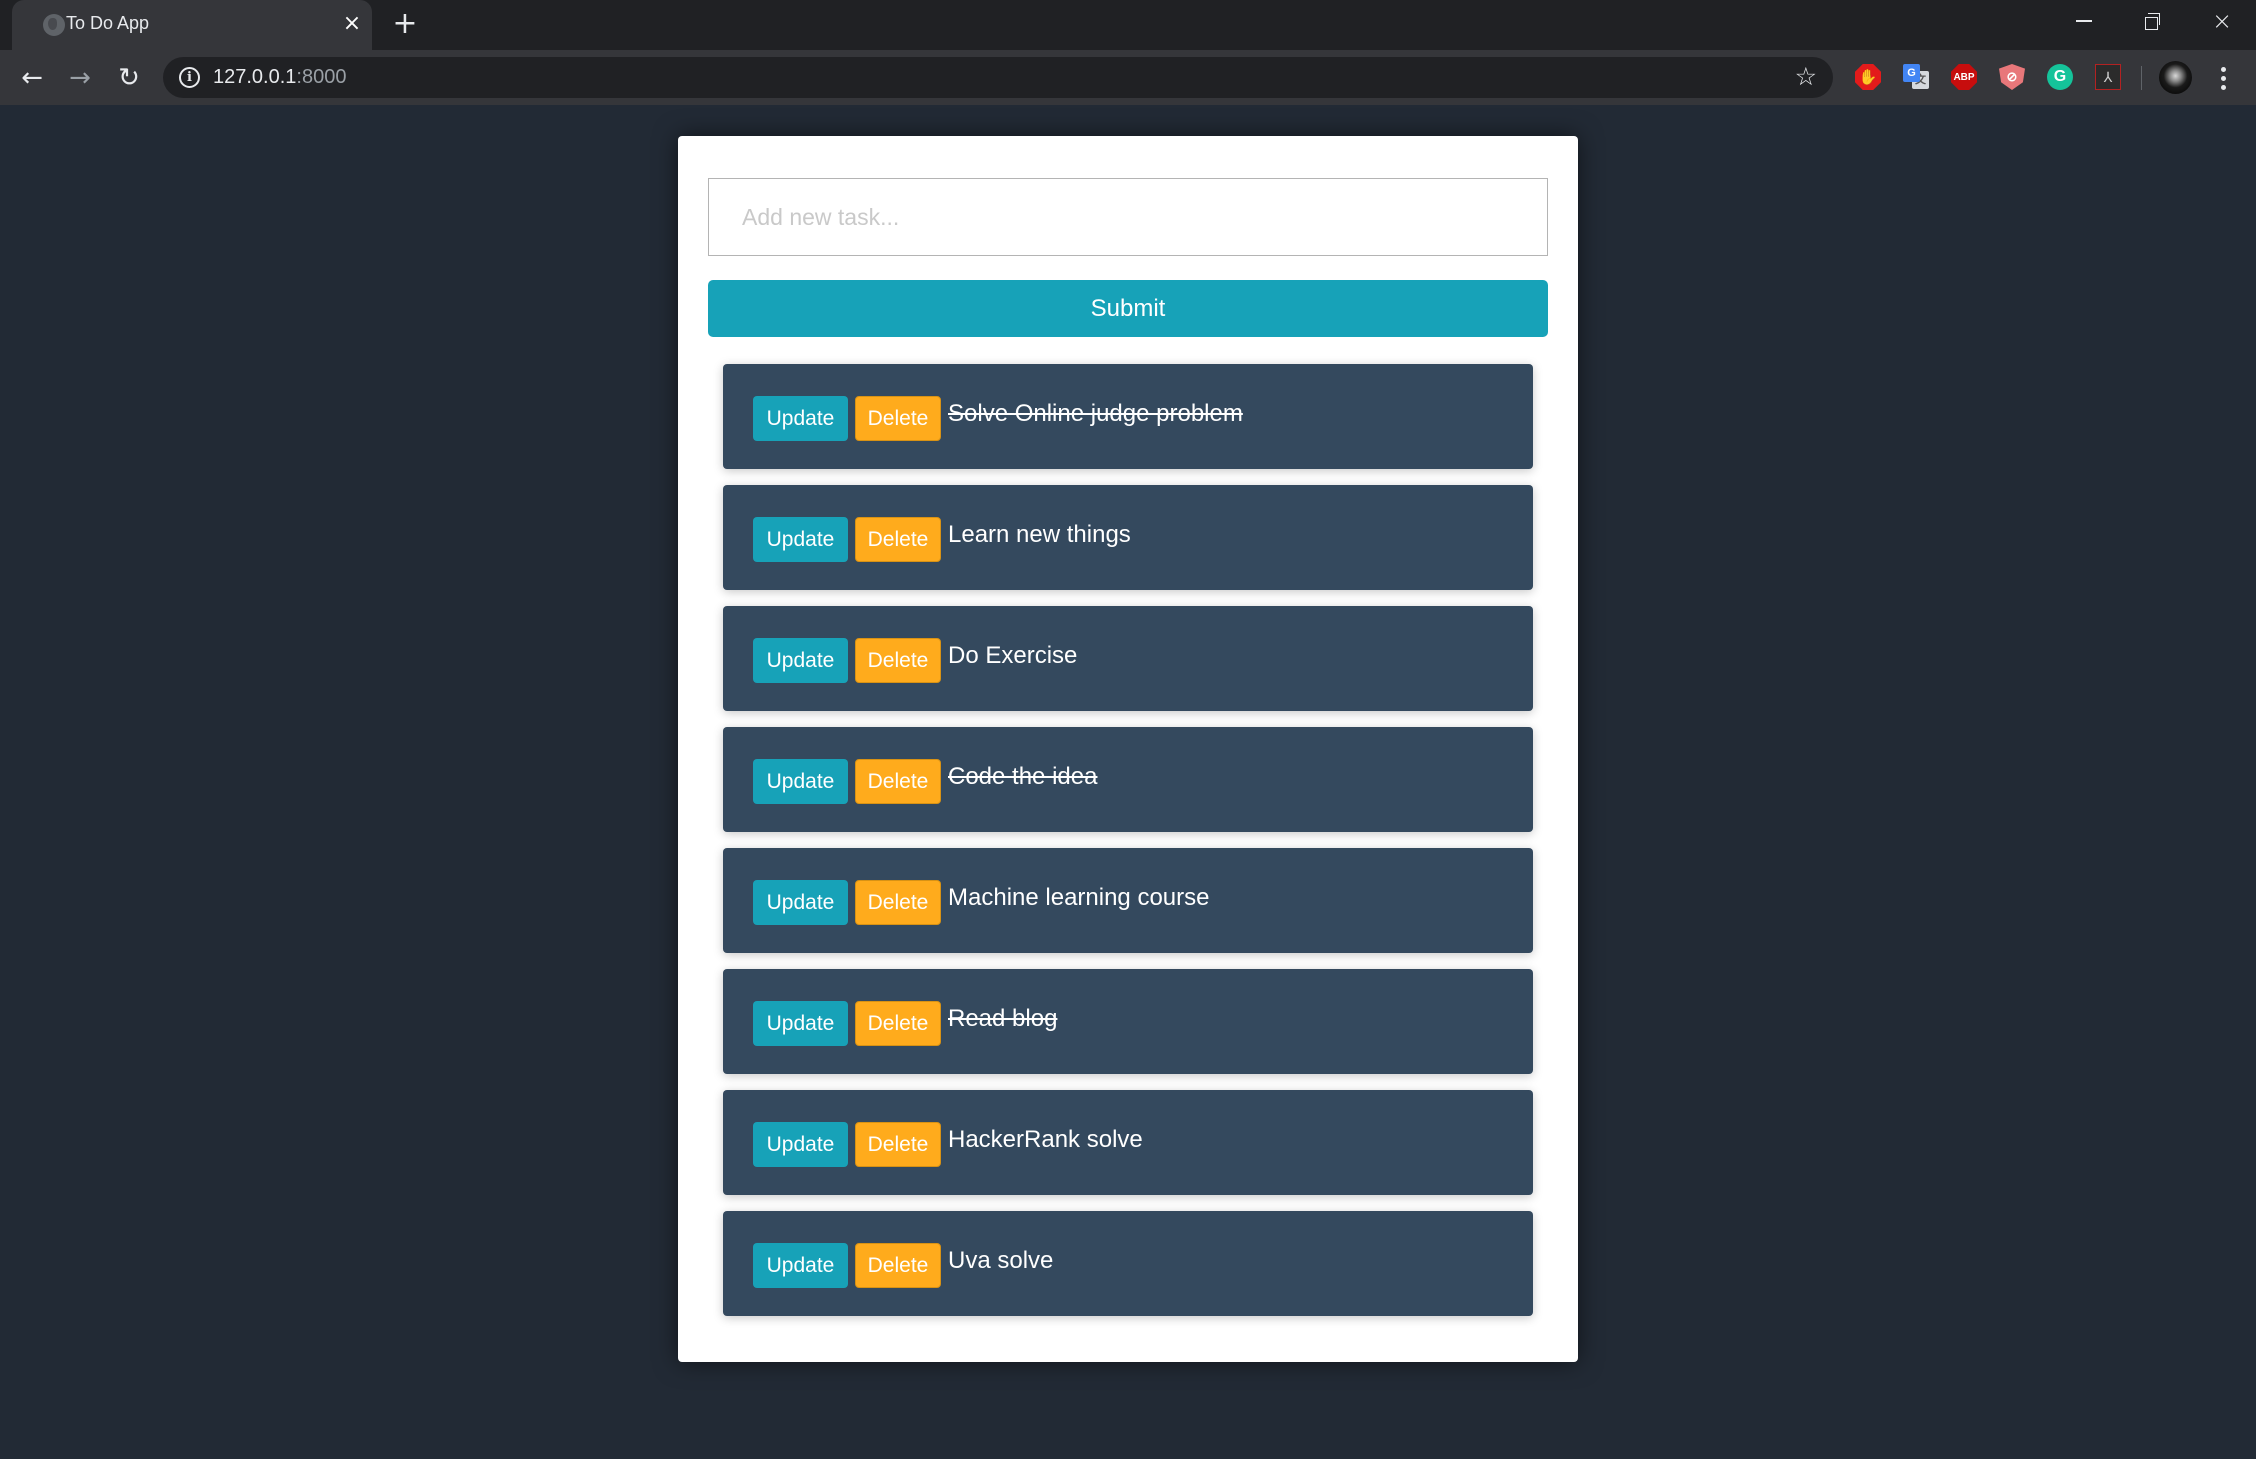 This screenshot has height=1459, width=2256. What do you see at coordinates (1002, 1019) in the screenshot?
I see `task-title: Read blog` at bounding box center [1002, 1019].